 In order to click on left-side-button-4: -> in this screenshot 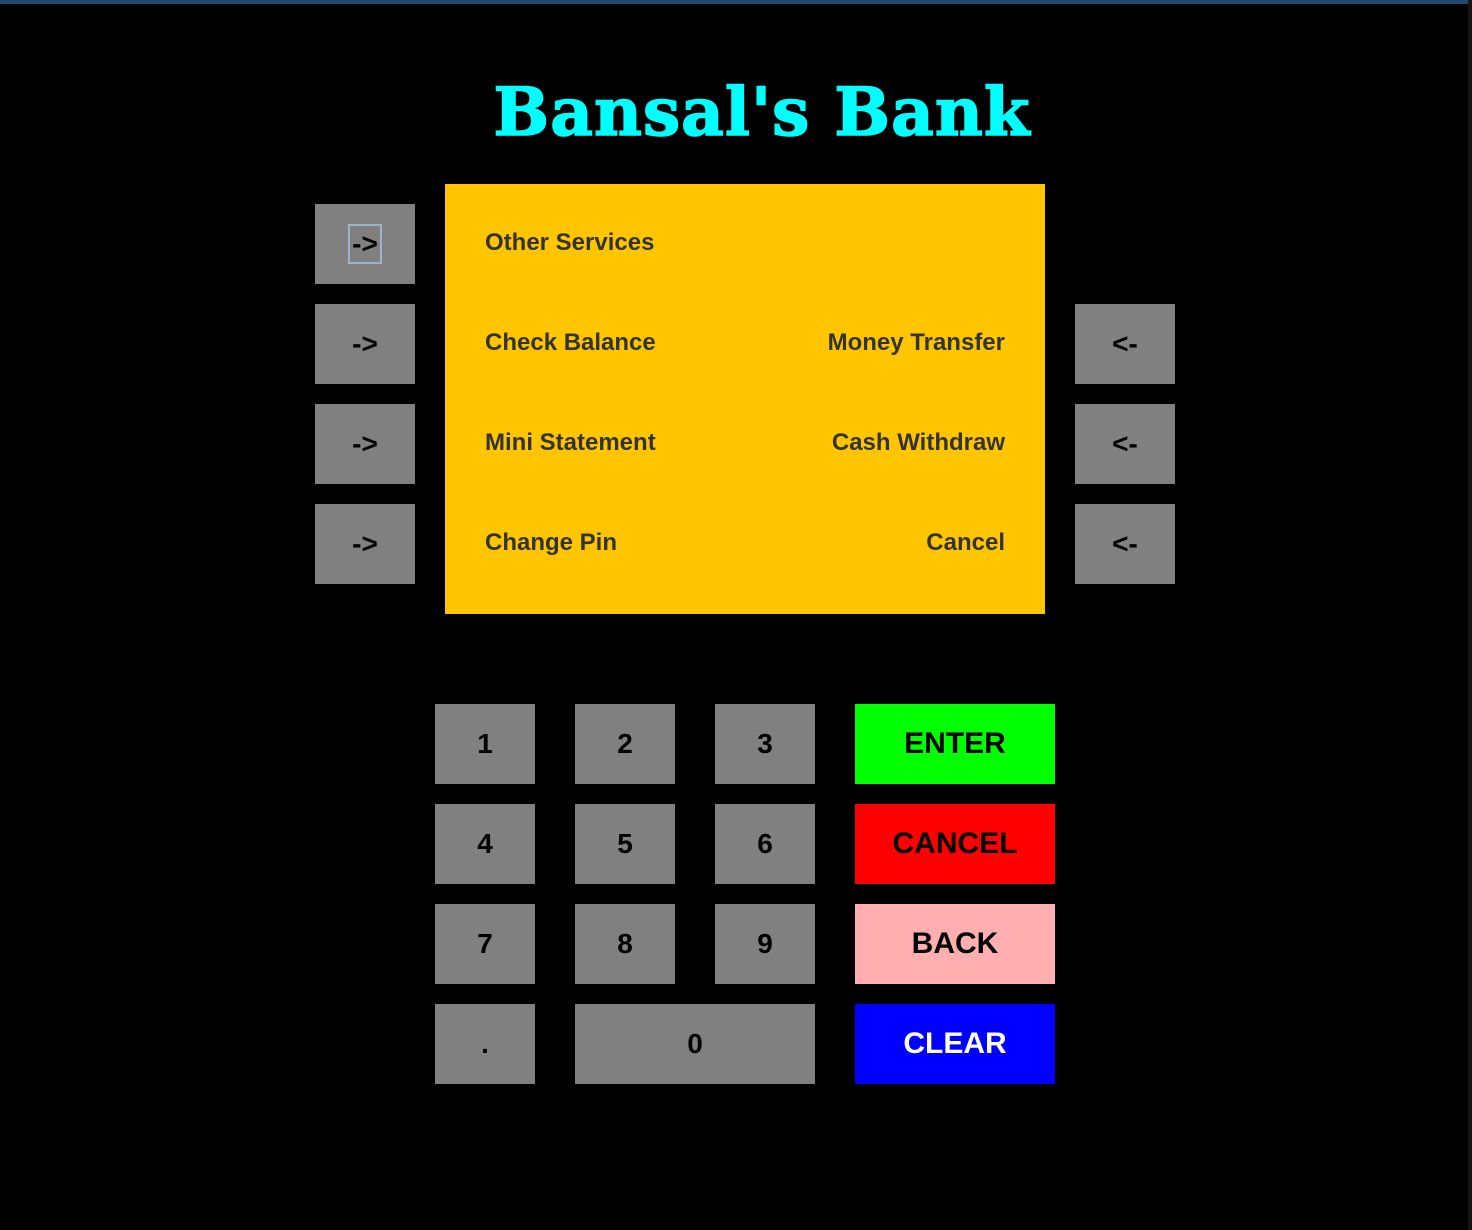, I will do `click(365, 544)`.